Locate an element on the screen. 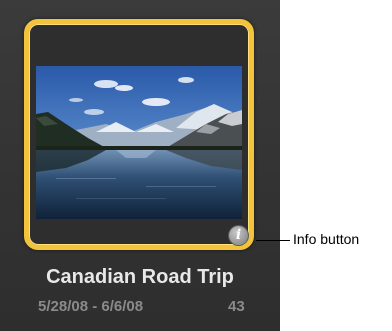  album-title: Canadian Road Trip is located at coordinates (140, 277).